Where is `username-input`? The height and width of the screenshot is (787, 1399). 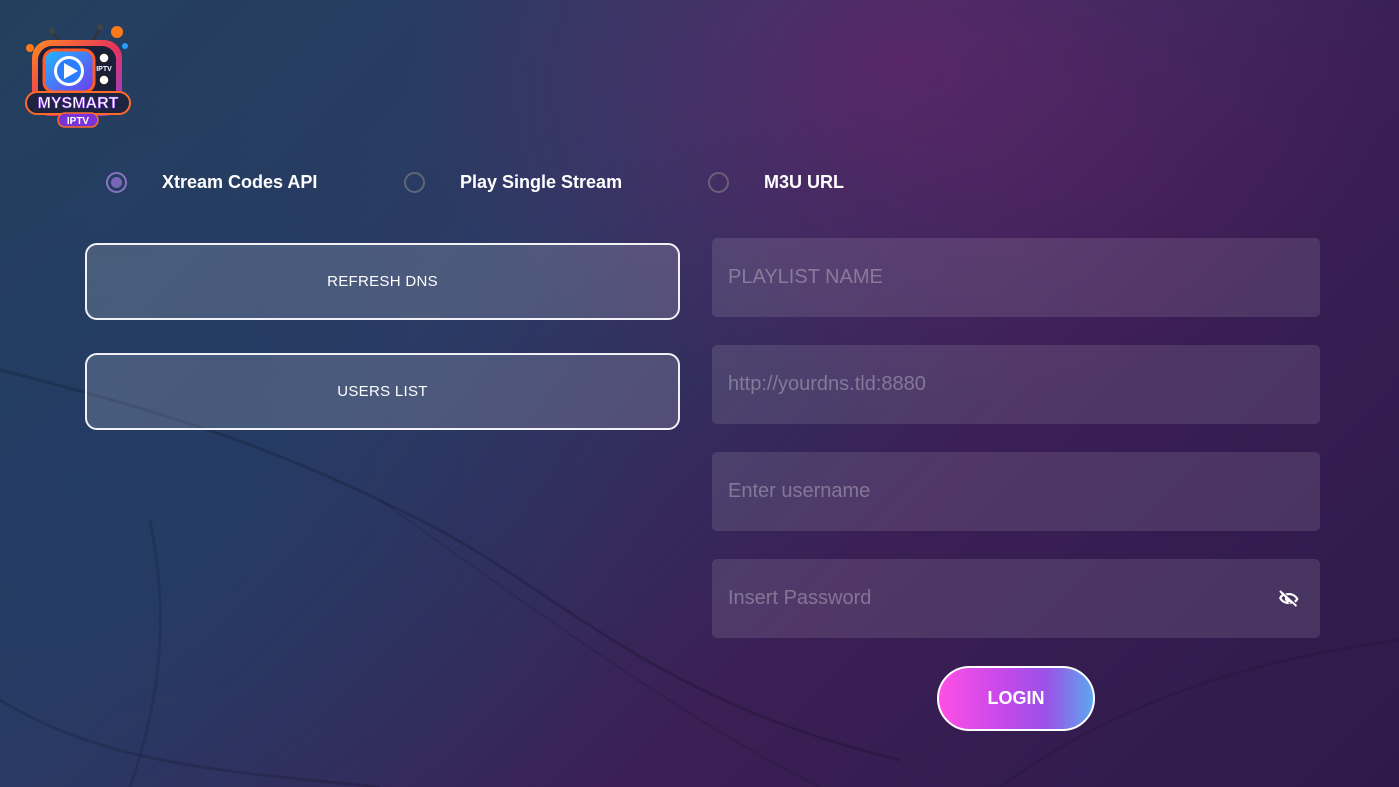
username-input is located at coordinates (1016, 491).